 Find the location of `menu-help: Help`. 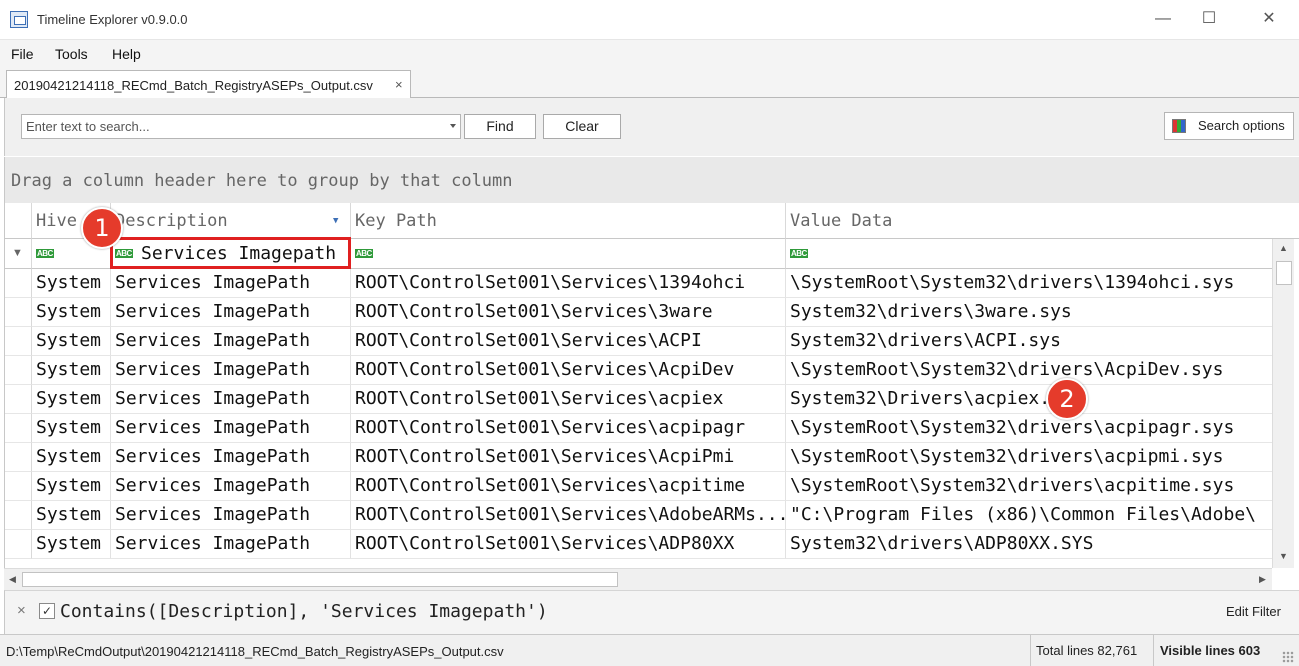

menu-help: Help is located at coordinates (126, 54).